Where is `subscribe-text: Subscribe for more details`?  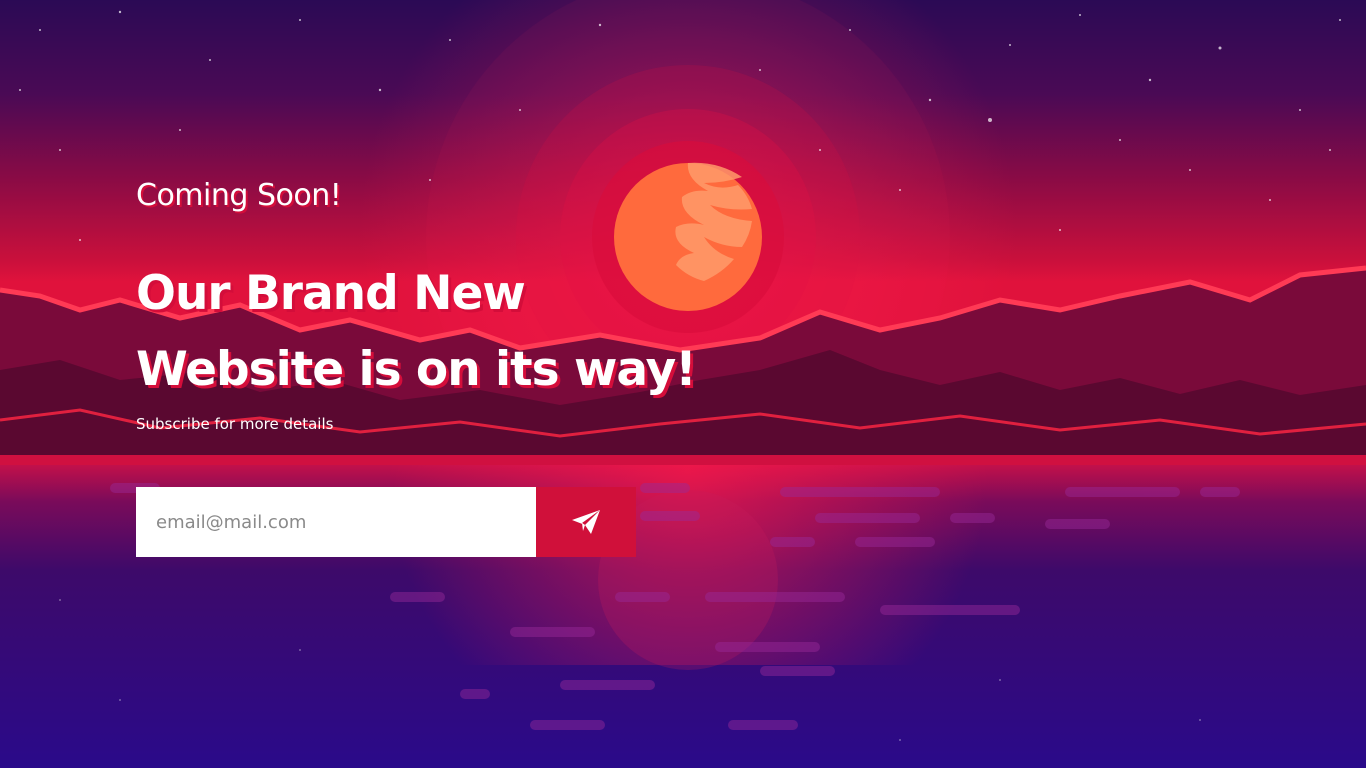 subscribe-text: Subscribe for more details is located at coordinates (235, 424).